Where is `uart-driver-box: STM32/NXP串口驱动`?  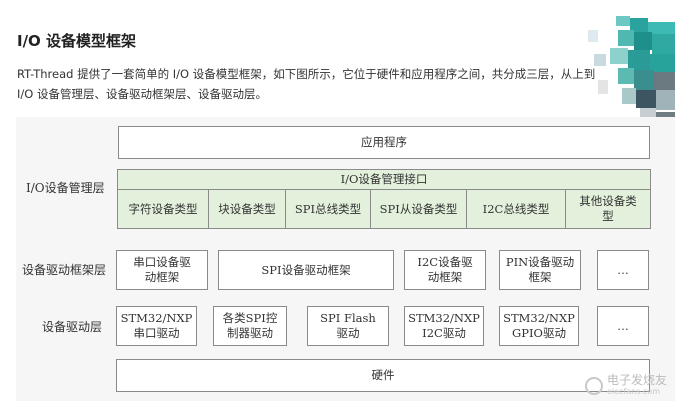 uart-driver-box: STM32/NXP串口驱动 is located at coordinates (156, 326).